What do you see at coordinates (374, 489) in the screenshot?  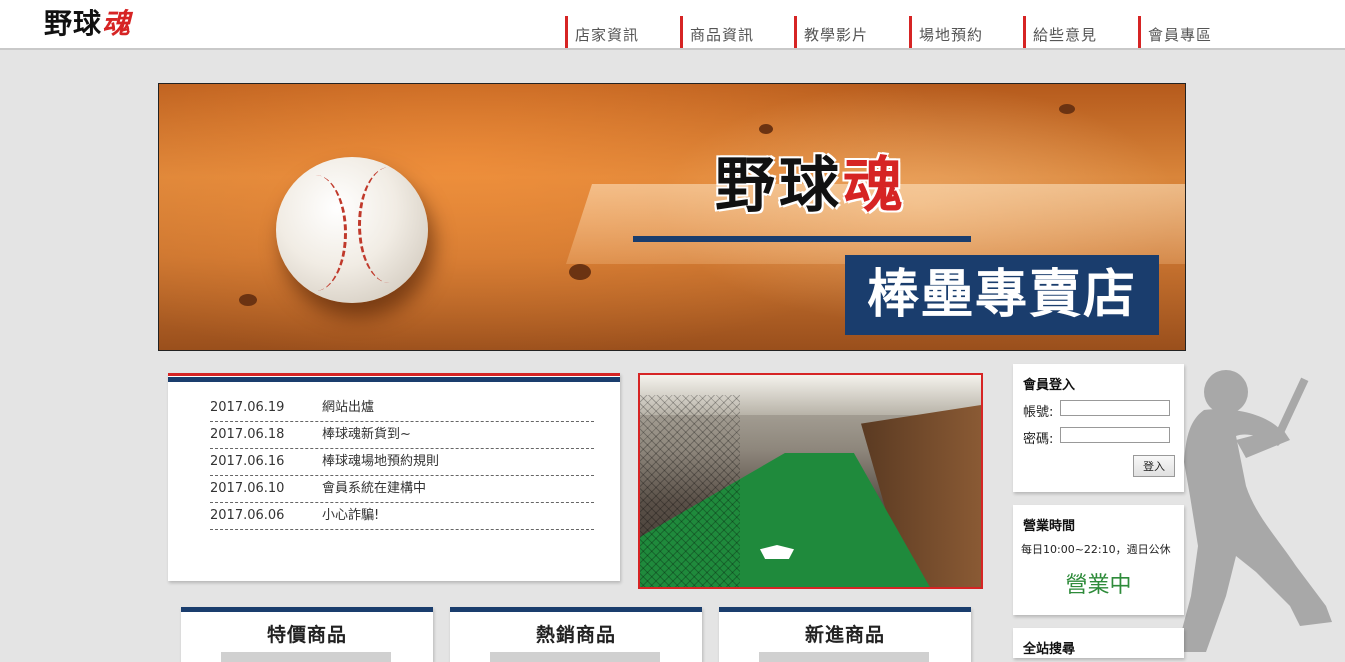 I see `news-title: 會員系統在建構中` at bounding box center [374, 489].